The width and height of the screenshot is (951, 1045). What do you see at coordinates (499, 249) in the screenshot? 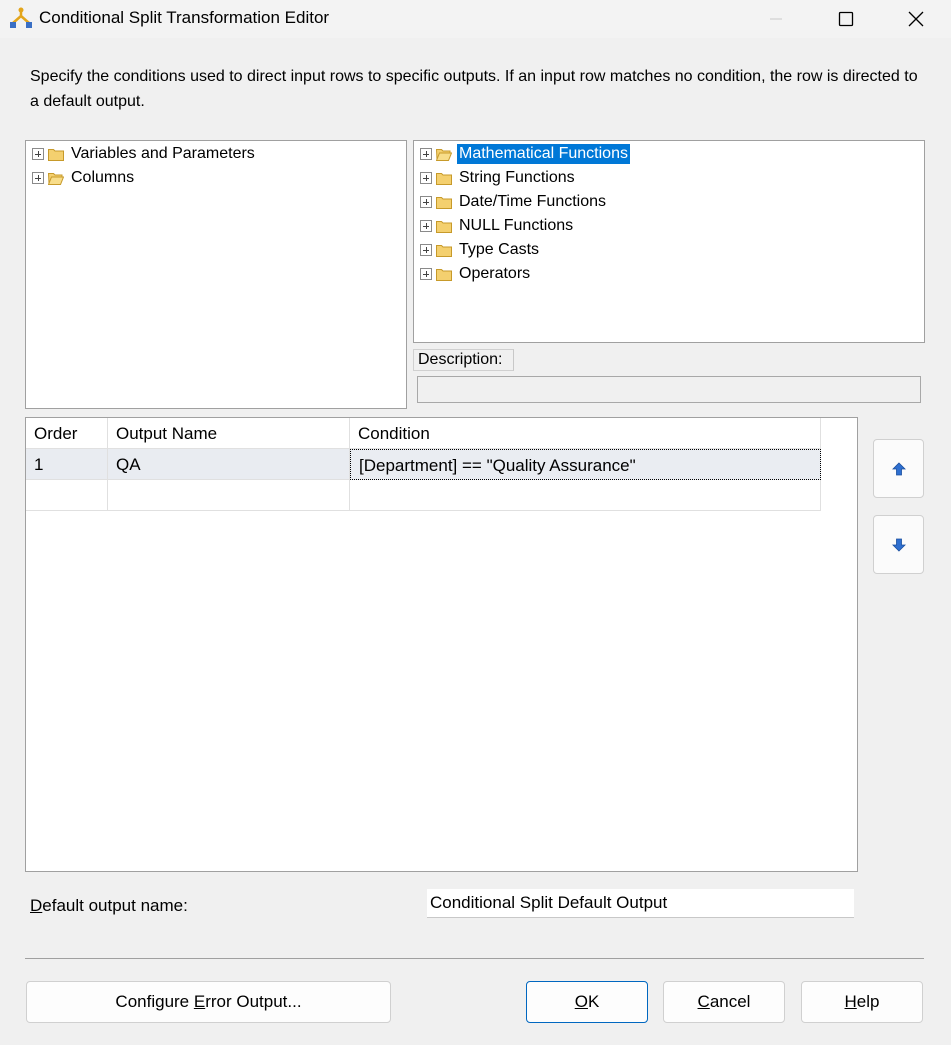
I see `tree-item-label: Type Casts` at bounding box center [499, 249].